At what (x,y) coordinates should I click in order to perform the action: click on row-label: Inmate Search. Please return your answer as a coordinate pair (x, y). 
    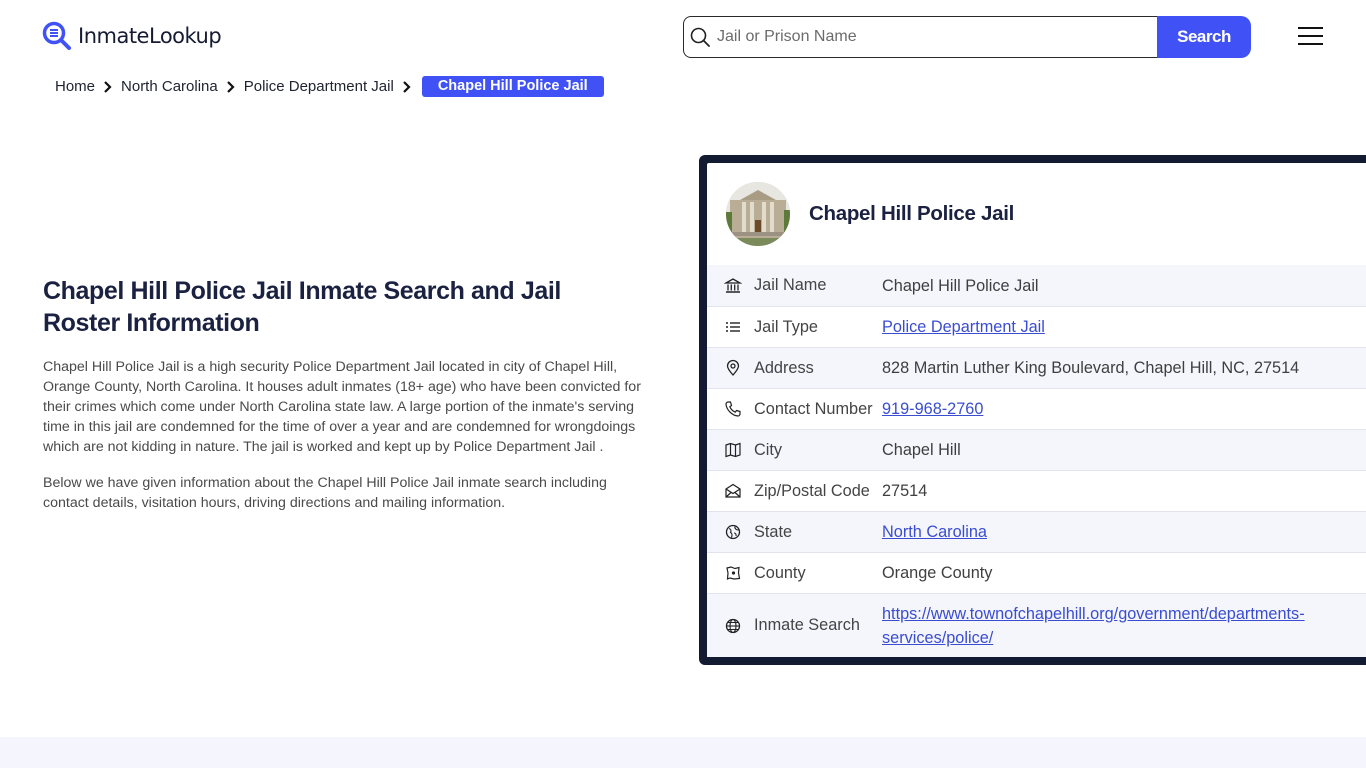
    Looking at the image, I should click on (807, 625).